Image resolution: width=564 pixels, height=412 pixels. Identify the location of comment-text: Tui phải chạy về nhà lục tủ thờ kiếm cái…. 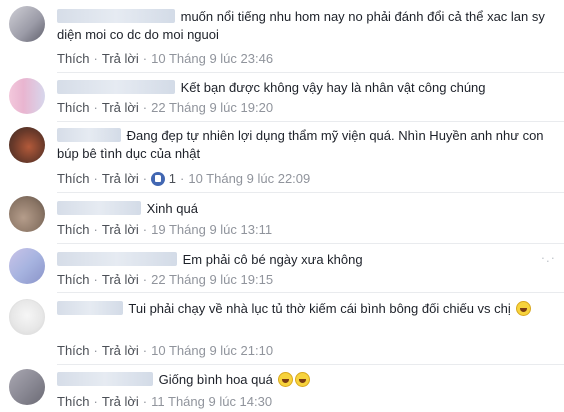
(319, 308).